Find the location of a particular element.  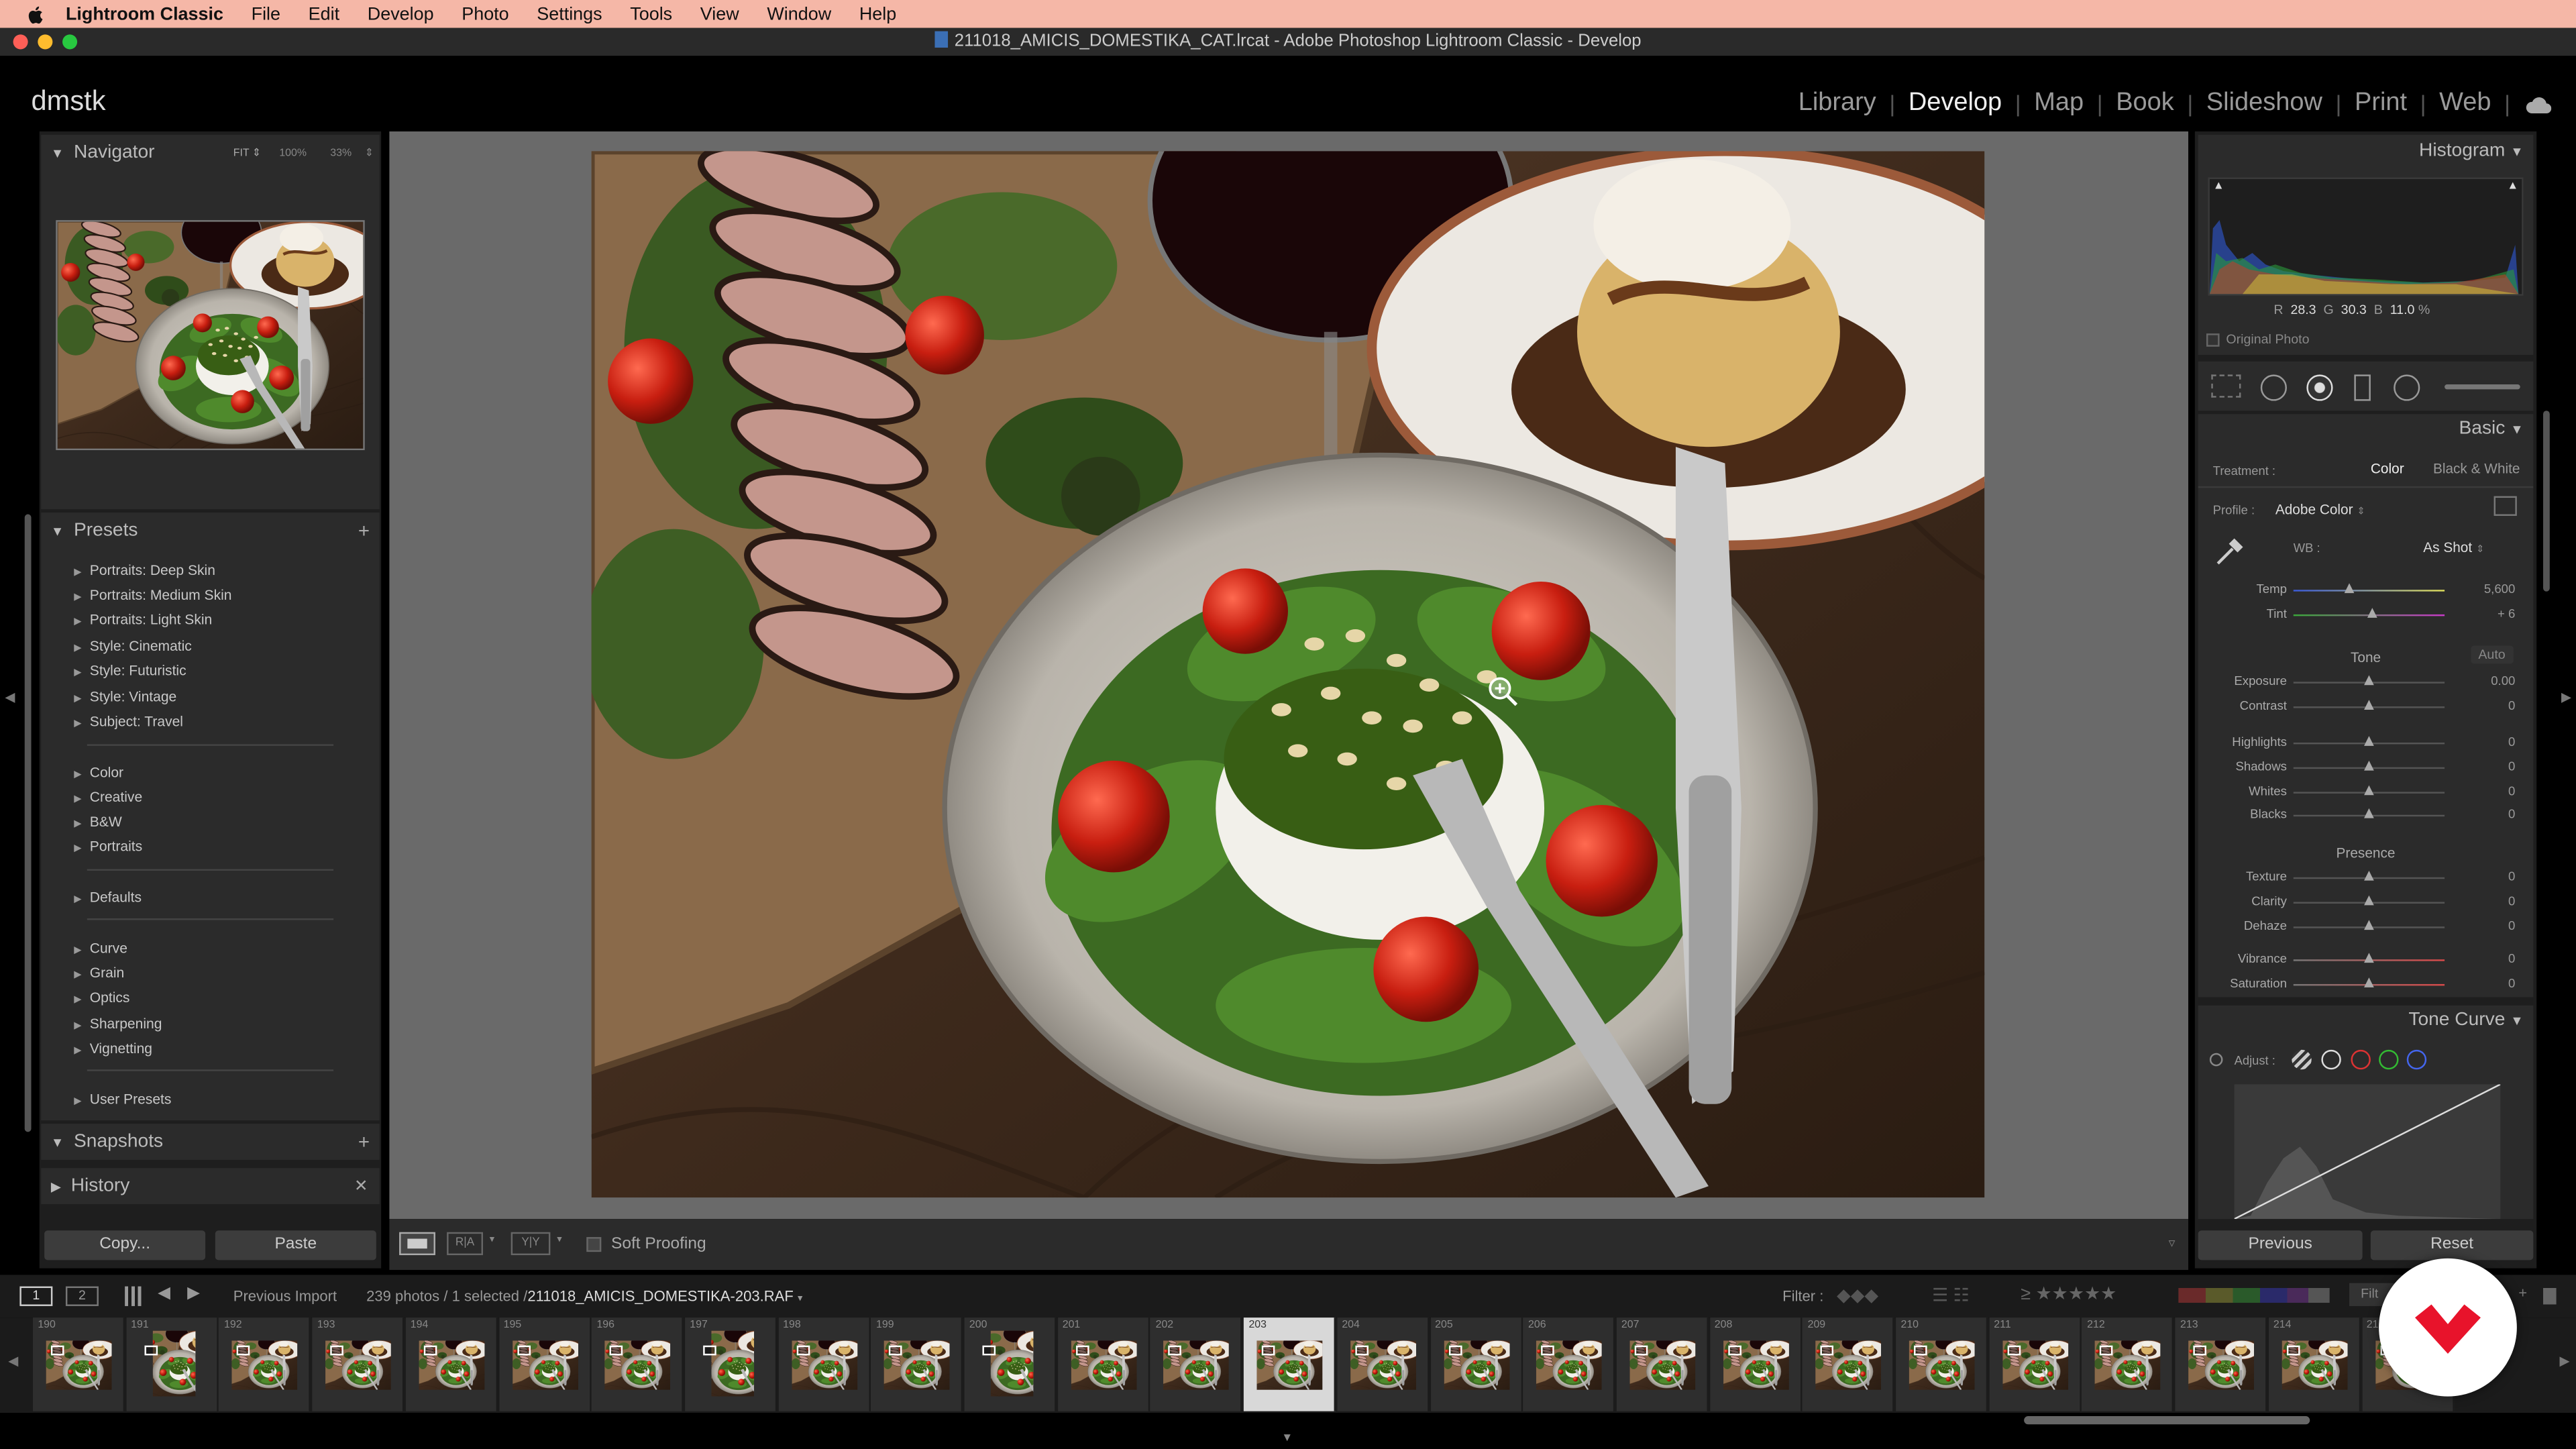

close-window-button is located at coordinates (20, 42).